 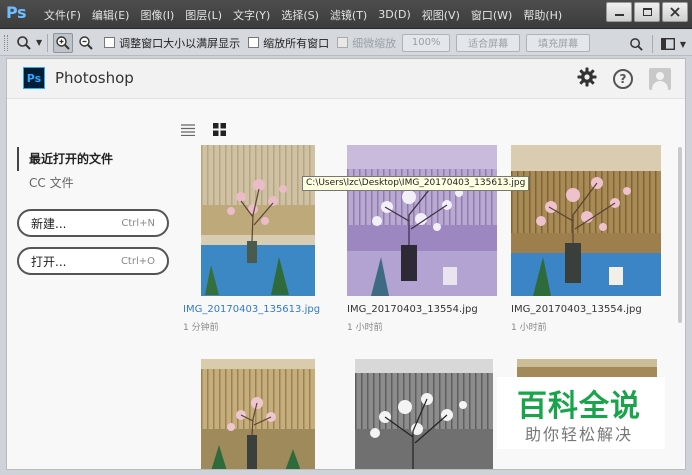 I want to click on open-file-button: 打开... Ctrl+O, so click(x=93, y=261).